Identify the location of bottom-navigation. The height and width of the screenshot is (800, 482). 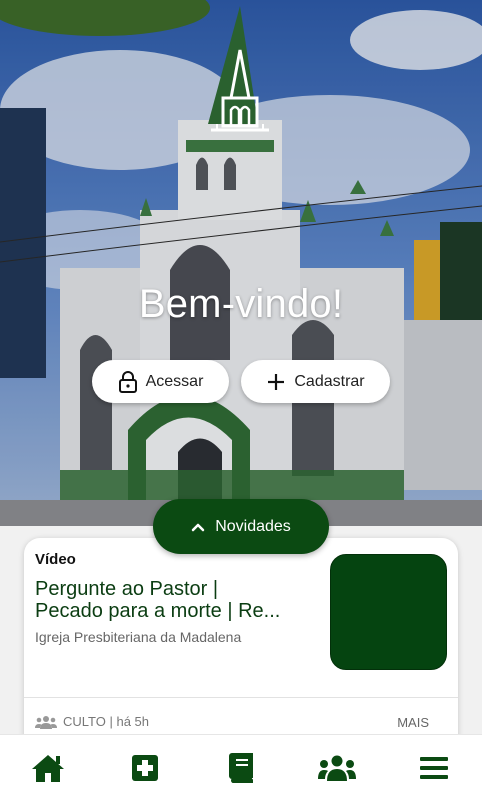
(241, 767).